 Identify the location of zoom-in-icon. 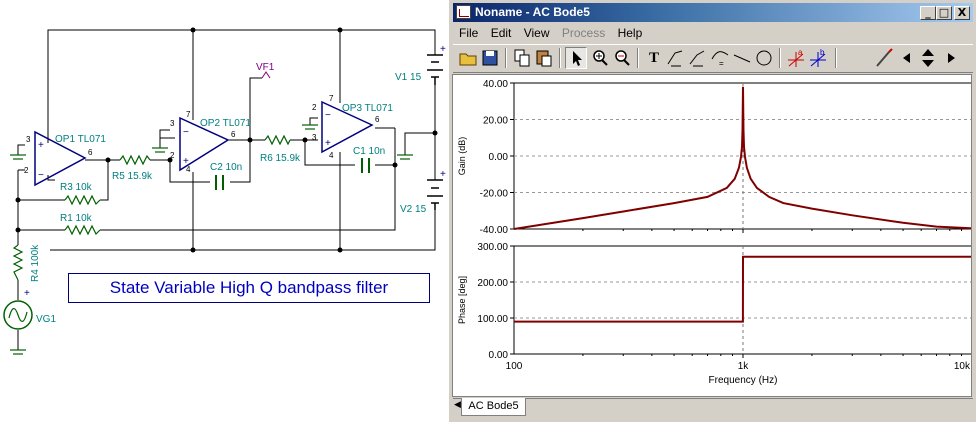
(600, 58).